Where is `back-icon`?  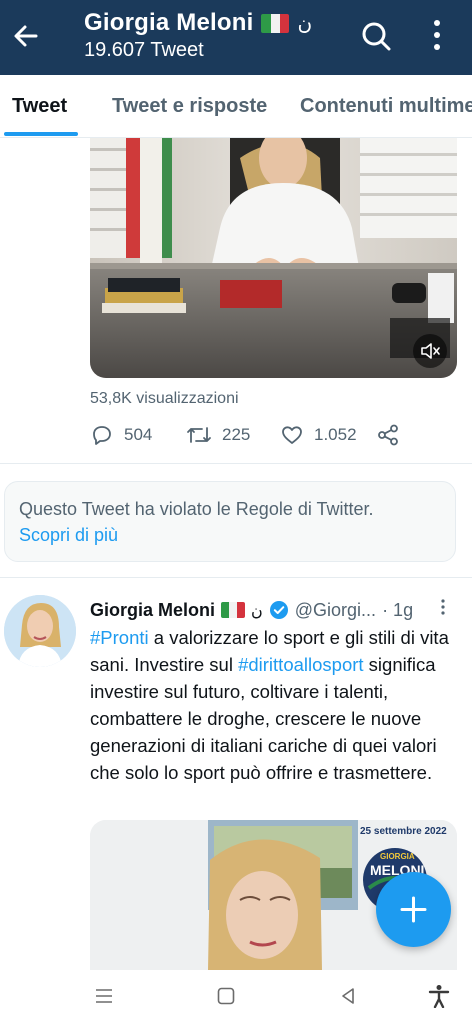 back-icon is located at coordinates (348, 996).